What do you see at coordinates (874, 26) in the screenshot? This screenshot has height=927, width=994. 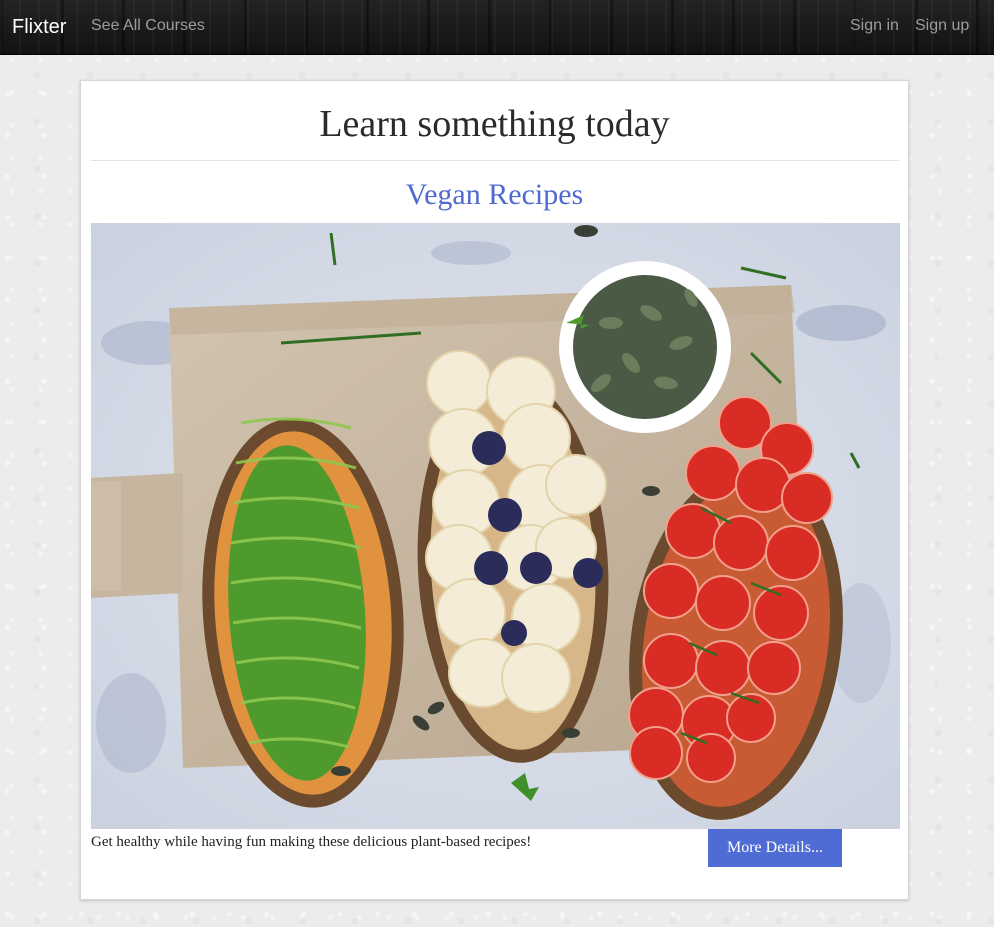 I see `nav-link-sign-in: Sign in` at bounding box center [874, 26].